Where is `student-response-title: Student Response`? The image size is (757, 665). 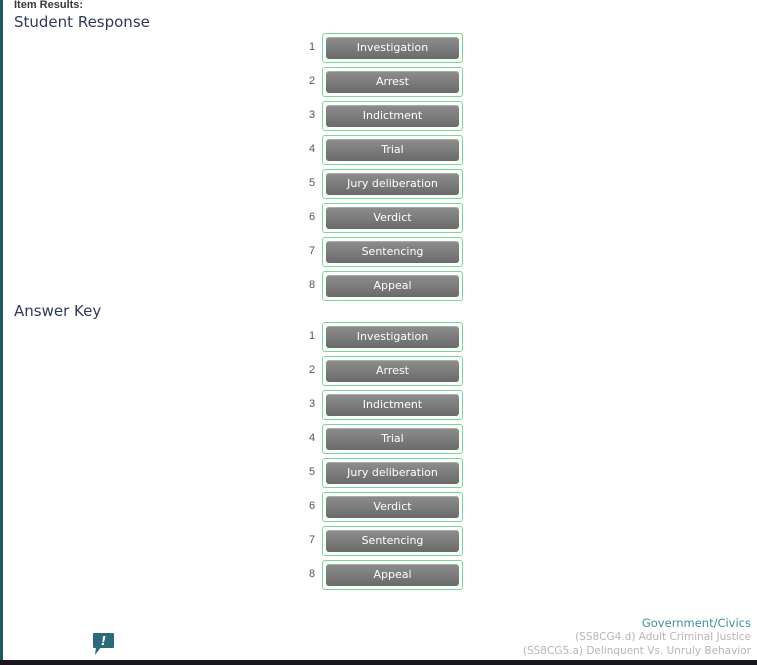
student-response-title: Student Response is located at coordinates (82, 22).